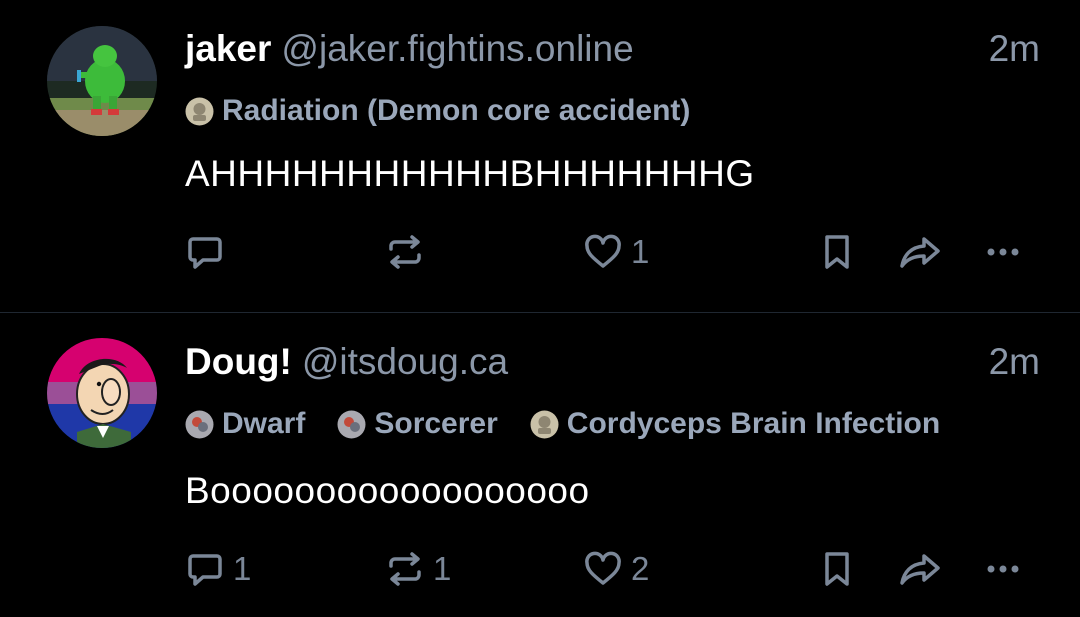 Image resolution: width=1080 pixels, height=617 pixels. I want to click on repost-count: 1, so click(442, 568).